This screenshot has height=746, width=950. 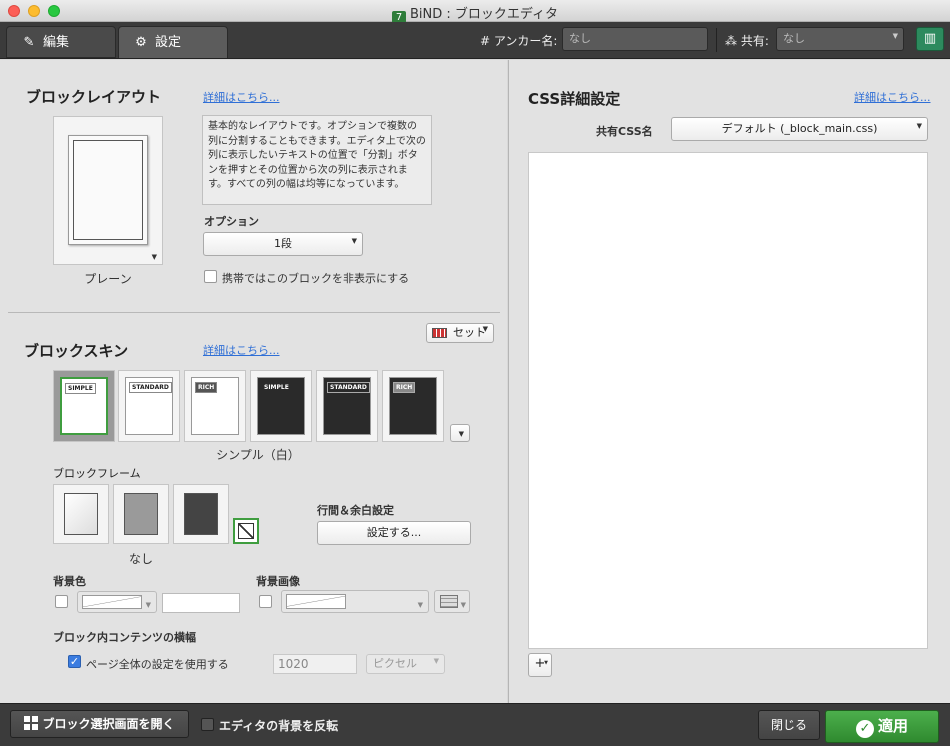 I want to click on bg-color-checkbox, so click(x=61, y=601).